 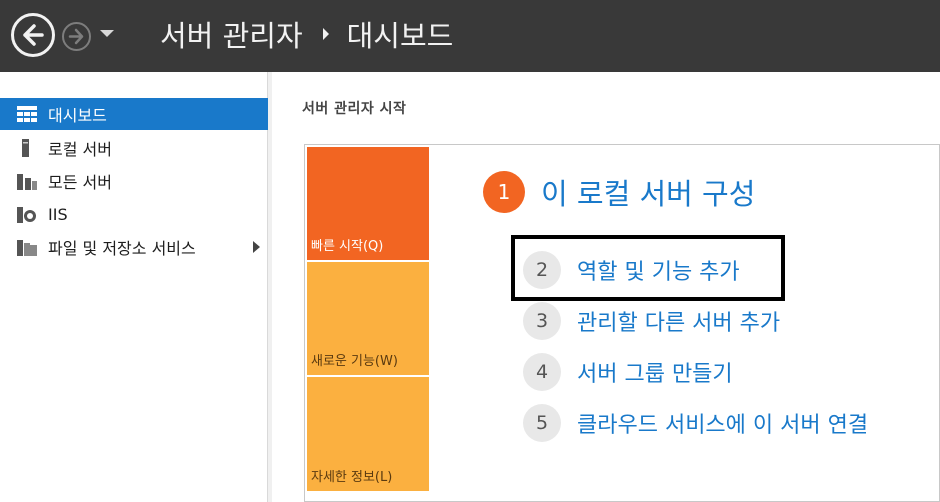 I want to click on sidebar-item-label: 로컬 서버, so click(x=80, y=149).